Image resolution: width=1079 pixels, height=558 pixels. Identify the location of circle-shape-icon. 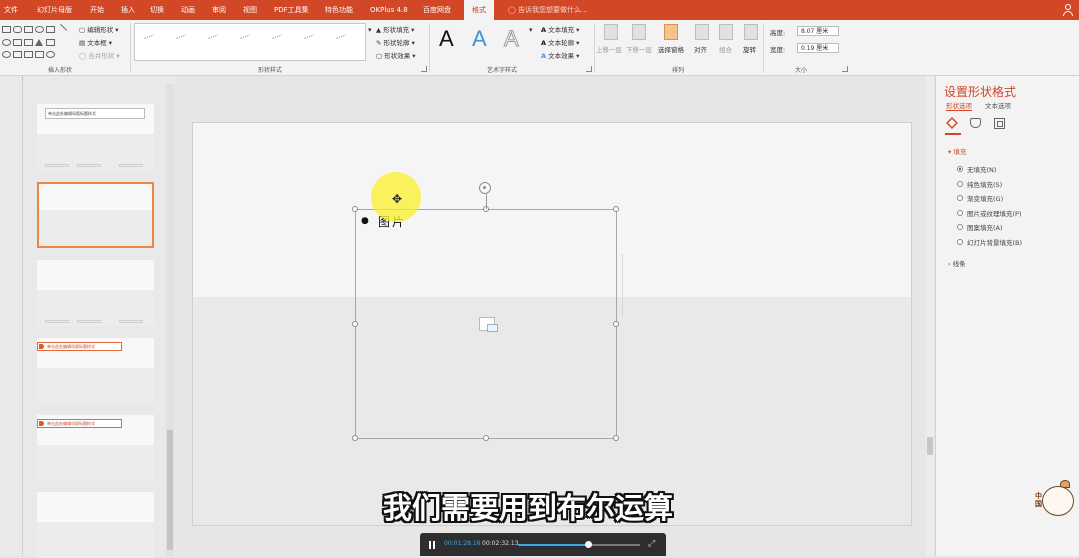
(6, 42).